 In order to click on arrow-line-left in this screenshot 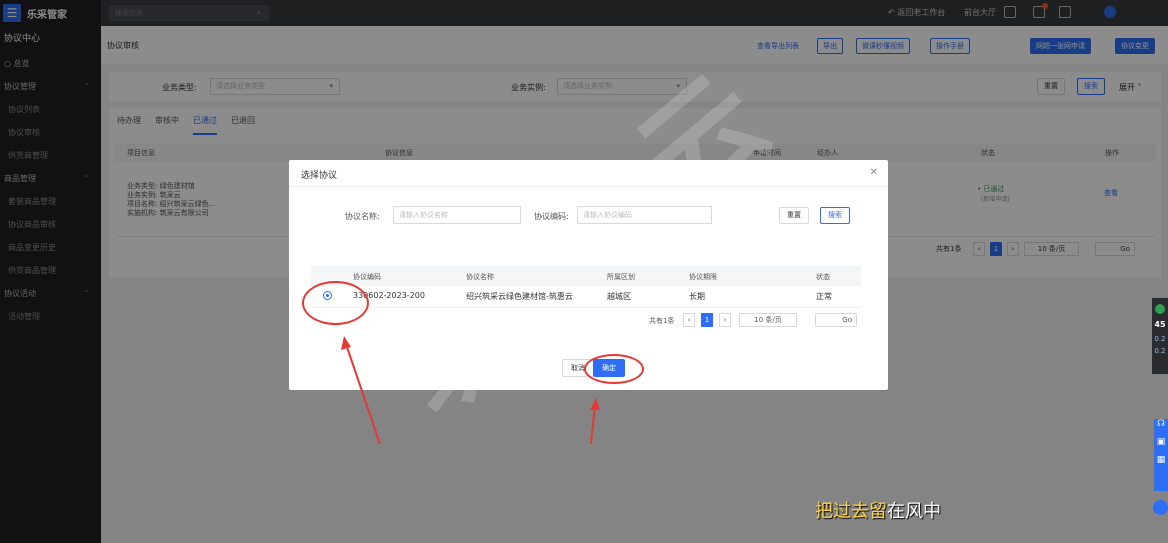, I will do `click(363, 394)`.